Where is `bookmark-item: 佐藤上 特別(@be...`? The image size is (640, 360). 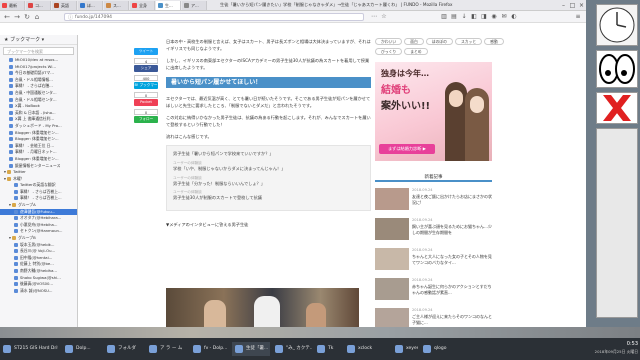
bookmark-item: 佐藤上 特別(@be... is located at coordinates (38, 264).